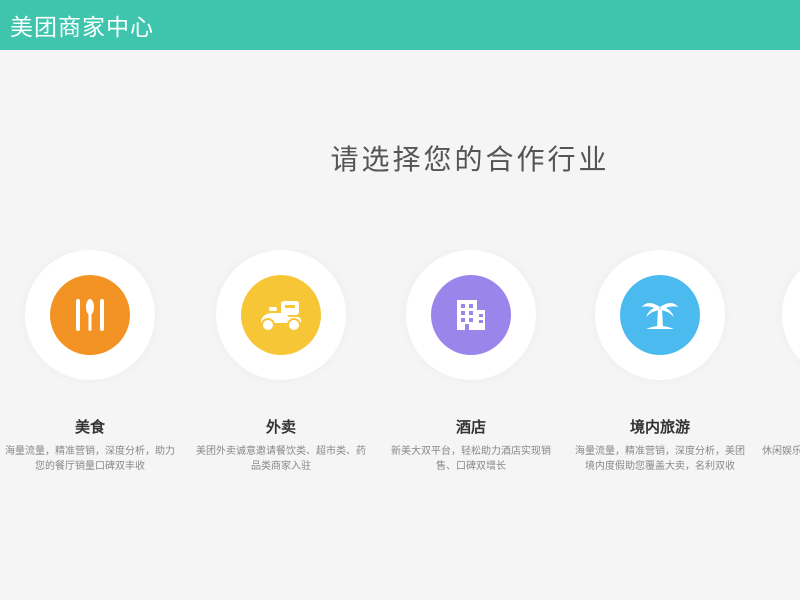  I want to click on industry-description: 新美大双平台，轻松助力酒店实现销售、口碑双增长, so click(471, 459).